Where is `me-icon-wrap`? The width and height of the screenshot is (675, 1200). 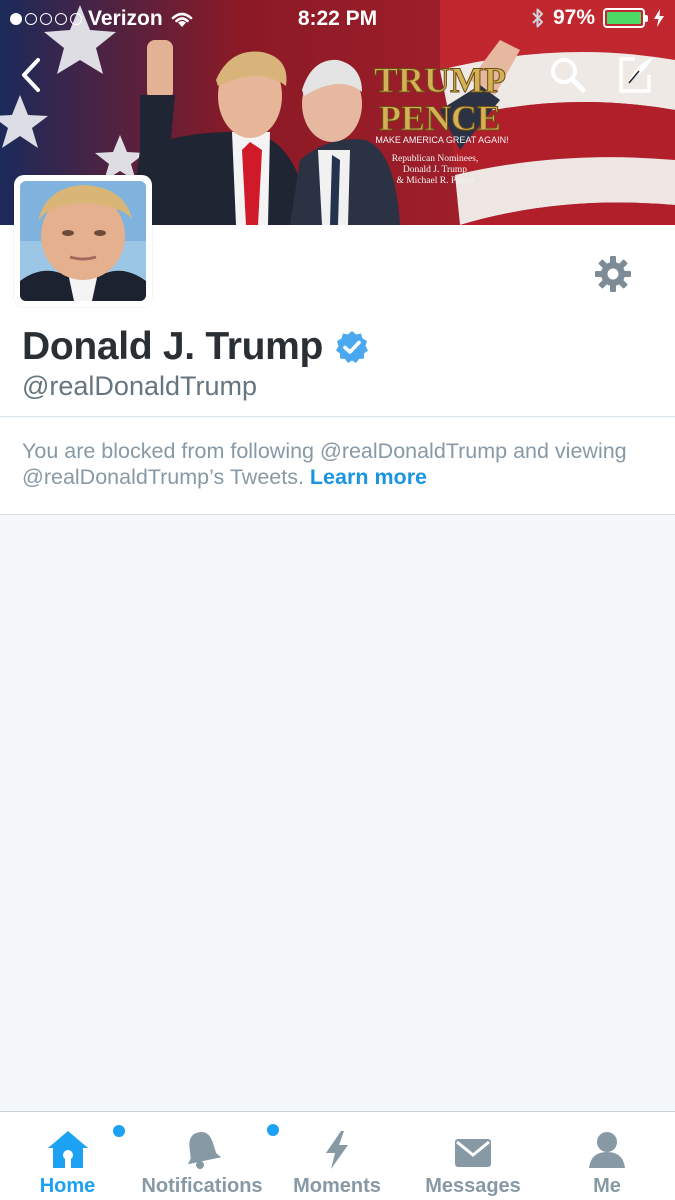 me-icon-wrap is located at coordinates (607, 1141).